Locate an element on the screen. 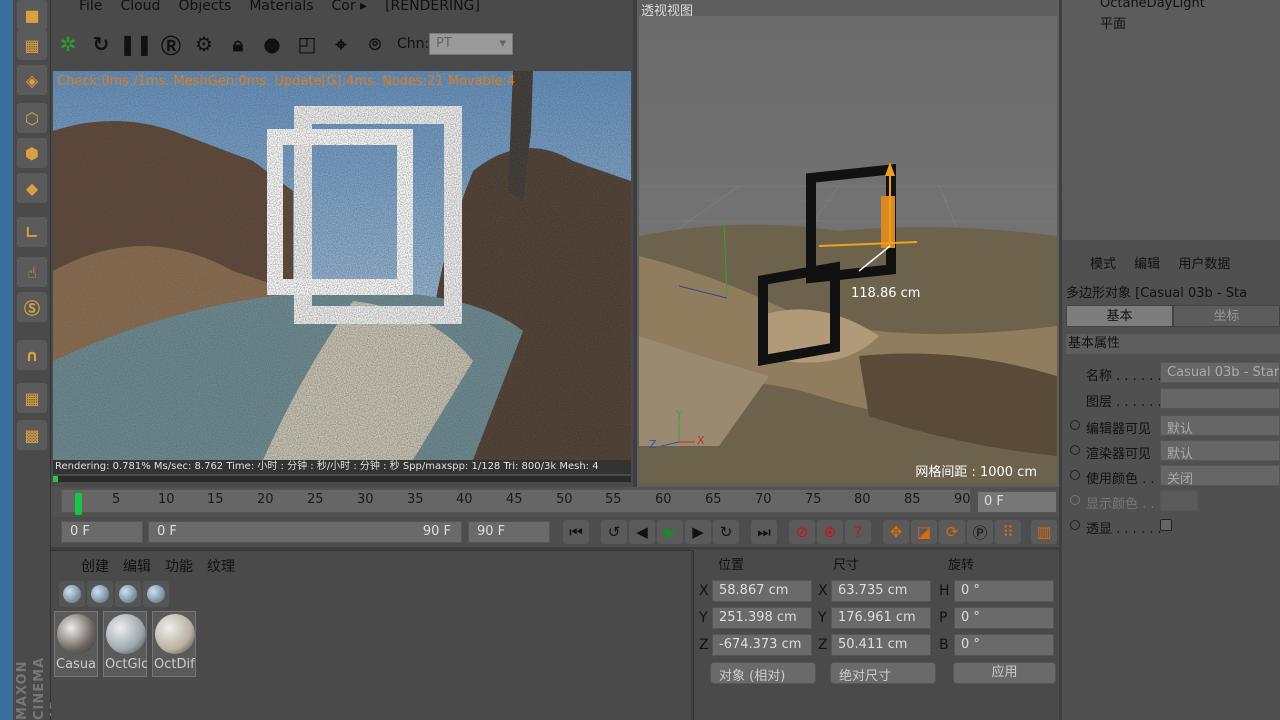 The width and height of the screenshot is (1280, 720). mat-menu-function: 功能 is located at coordinates (179, 566).